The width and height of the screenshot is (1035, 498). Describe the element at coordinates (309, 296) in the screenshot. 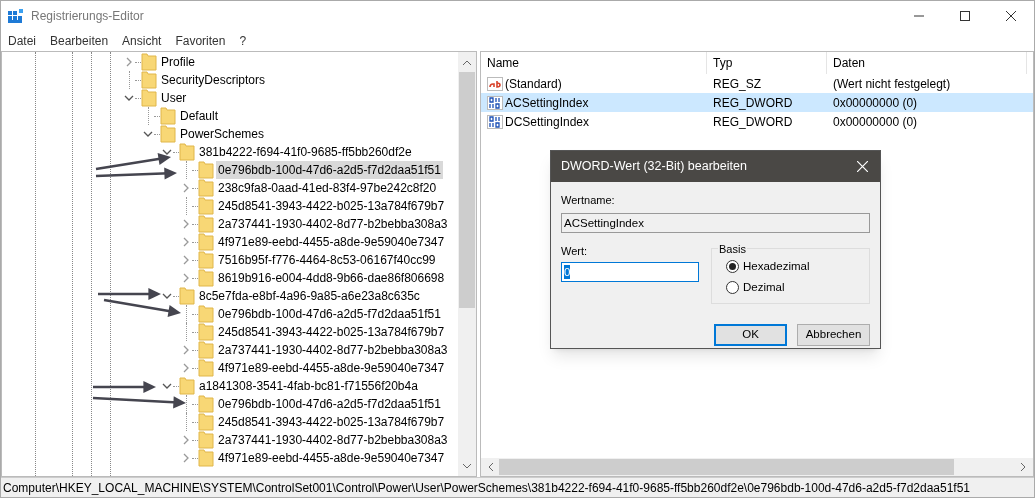

I see `tree-item: 8c5e7fda-e8bf-4a96-9a85-a6e23a8c635c` at that location.